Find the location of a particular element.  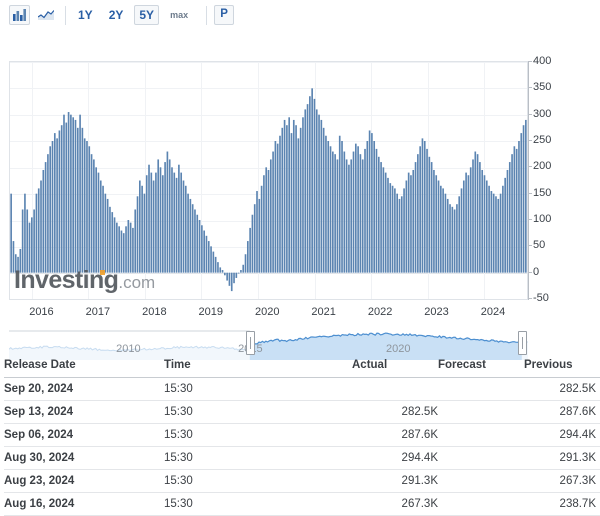

column-header-forecast: Forecast is located at coordinates (481, 367).